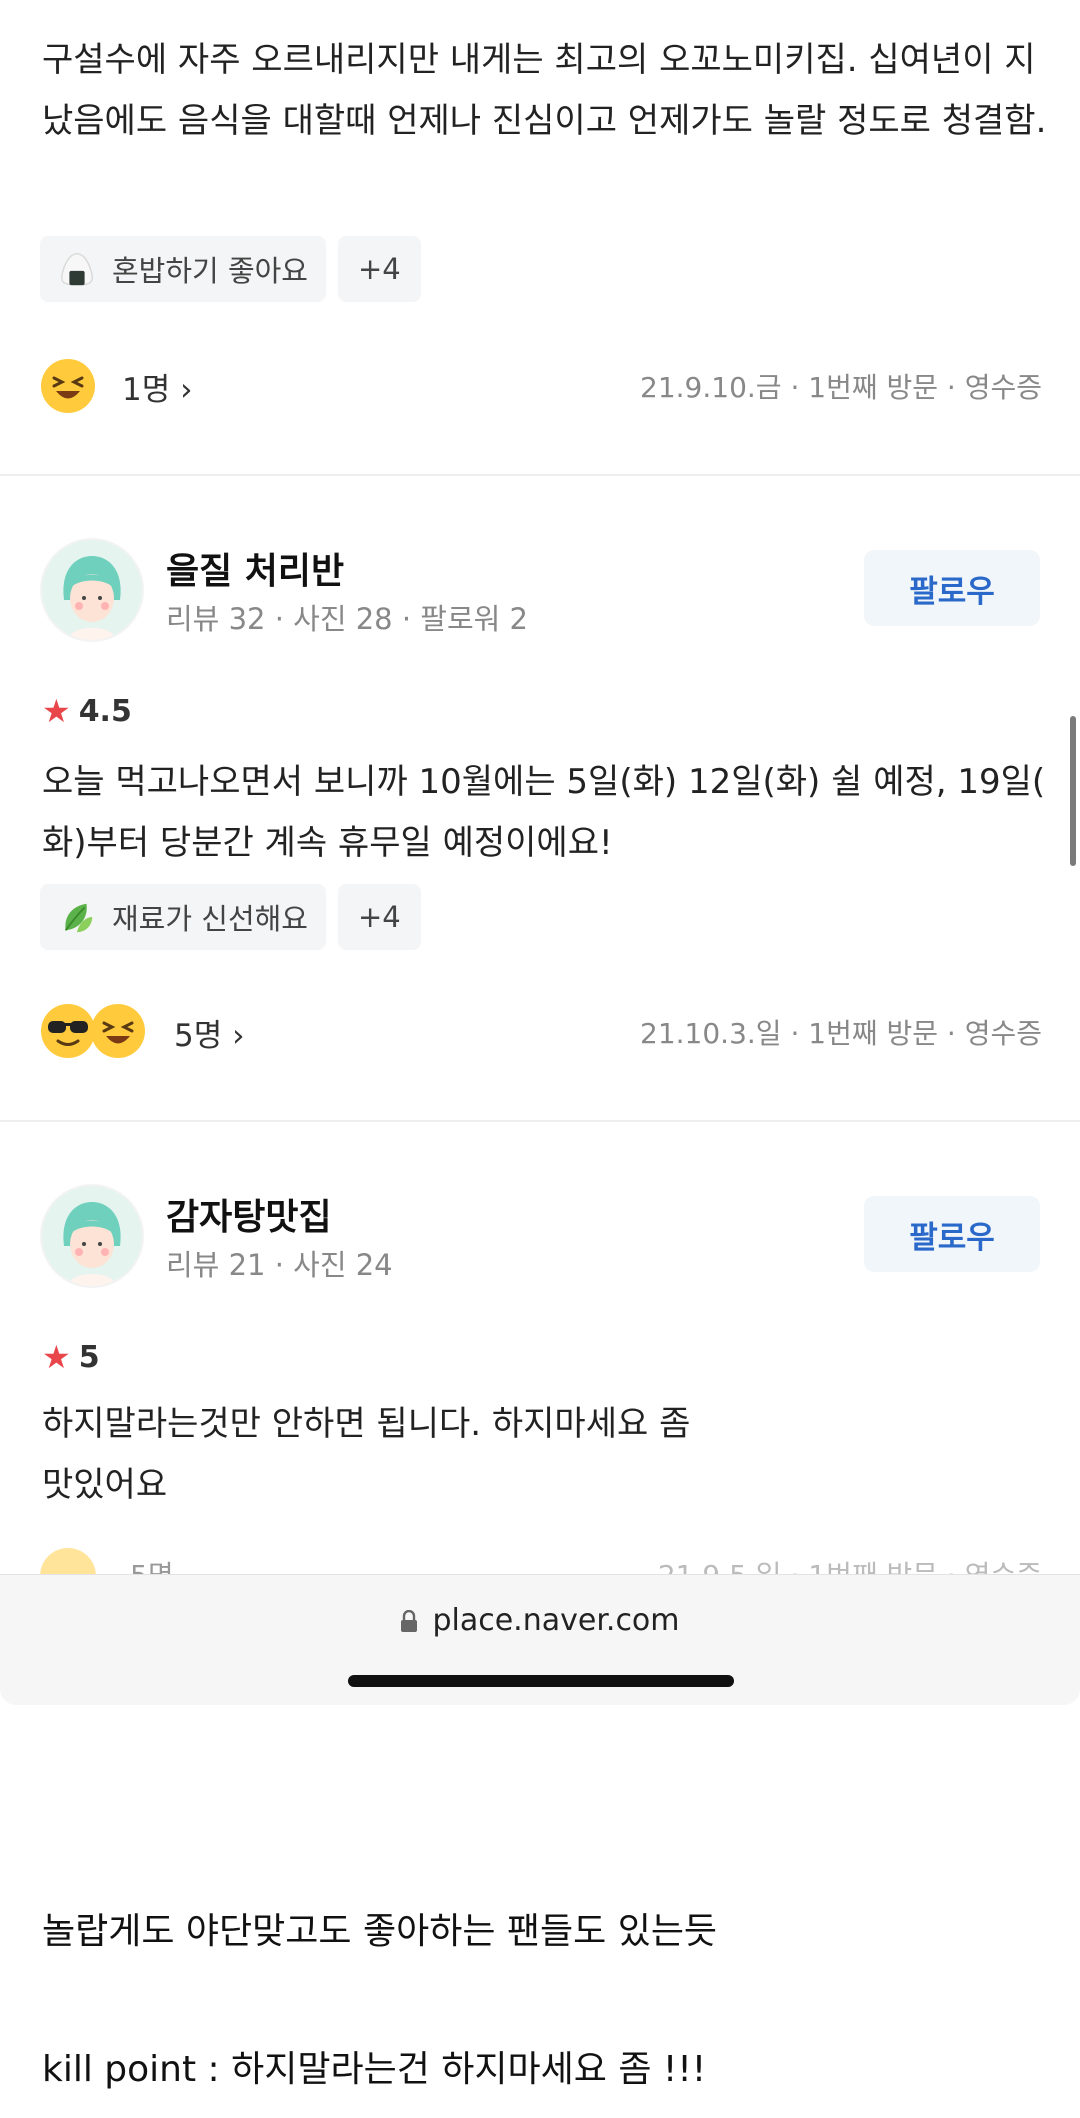 Image resolution: width=1080 pixels, height=2118 pixels. What do you see at coordinates (327, 843) in the screenshot?
I see `review-text-line: 화)부터 당분간 계속 휴무일 예정이에요!` at bounding box center [327, 843].